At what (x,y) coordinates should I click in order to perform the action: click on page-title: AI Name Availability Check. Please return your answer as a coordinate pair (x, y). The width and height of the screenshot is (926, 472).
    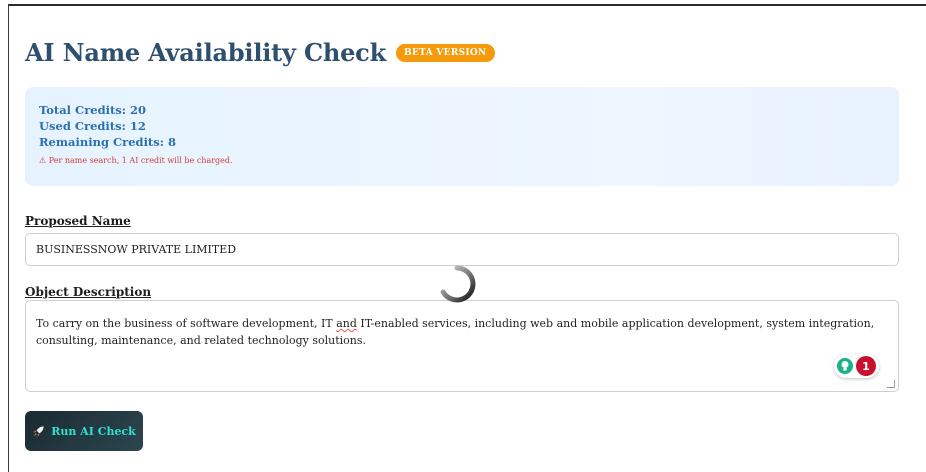
    Looking at the image, I should click on (206, 52).